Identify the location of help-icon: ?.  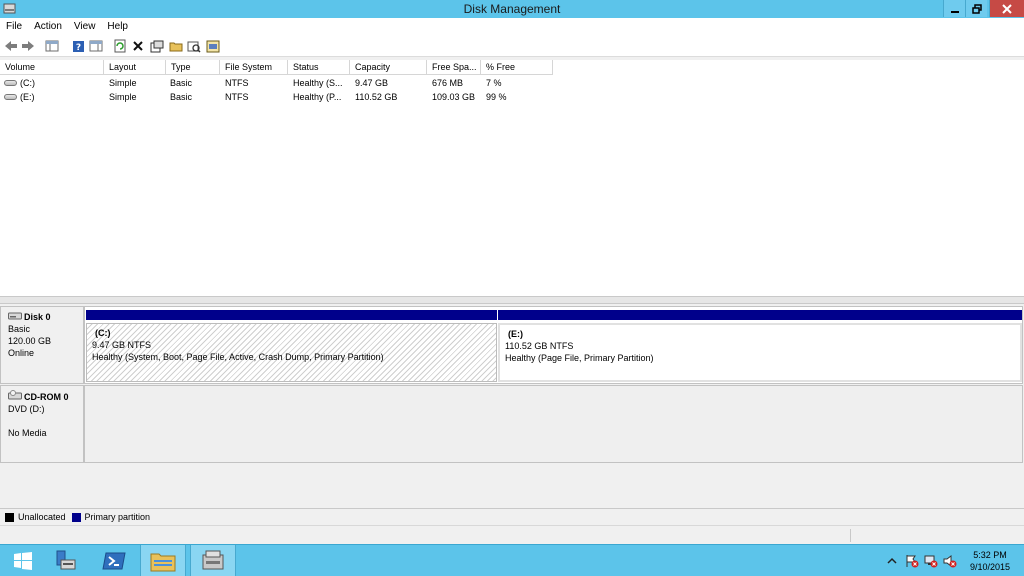
(78, 46).